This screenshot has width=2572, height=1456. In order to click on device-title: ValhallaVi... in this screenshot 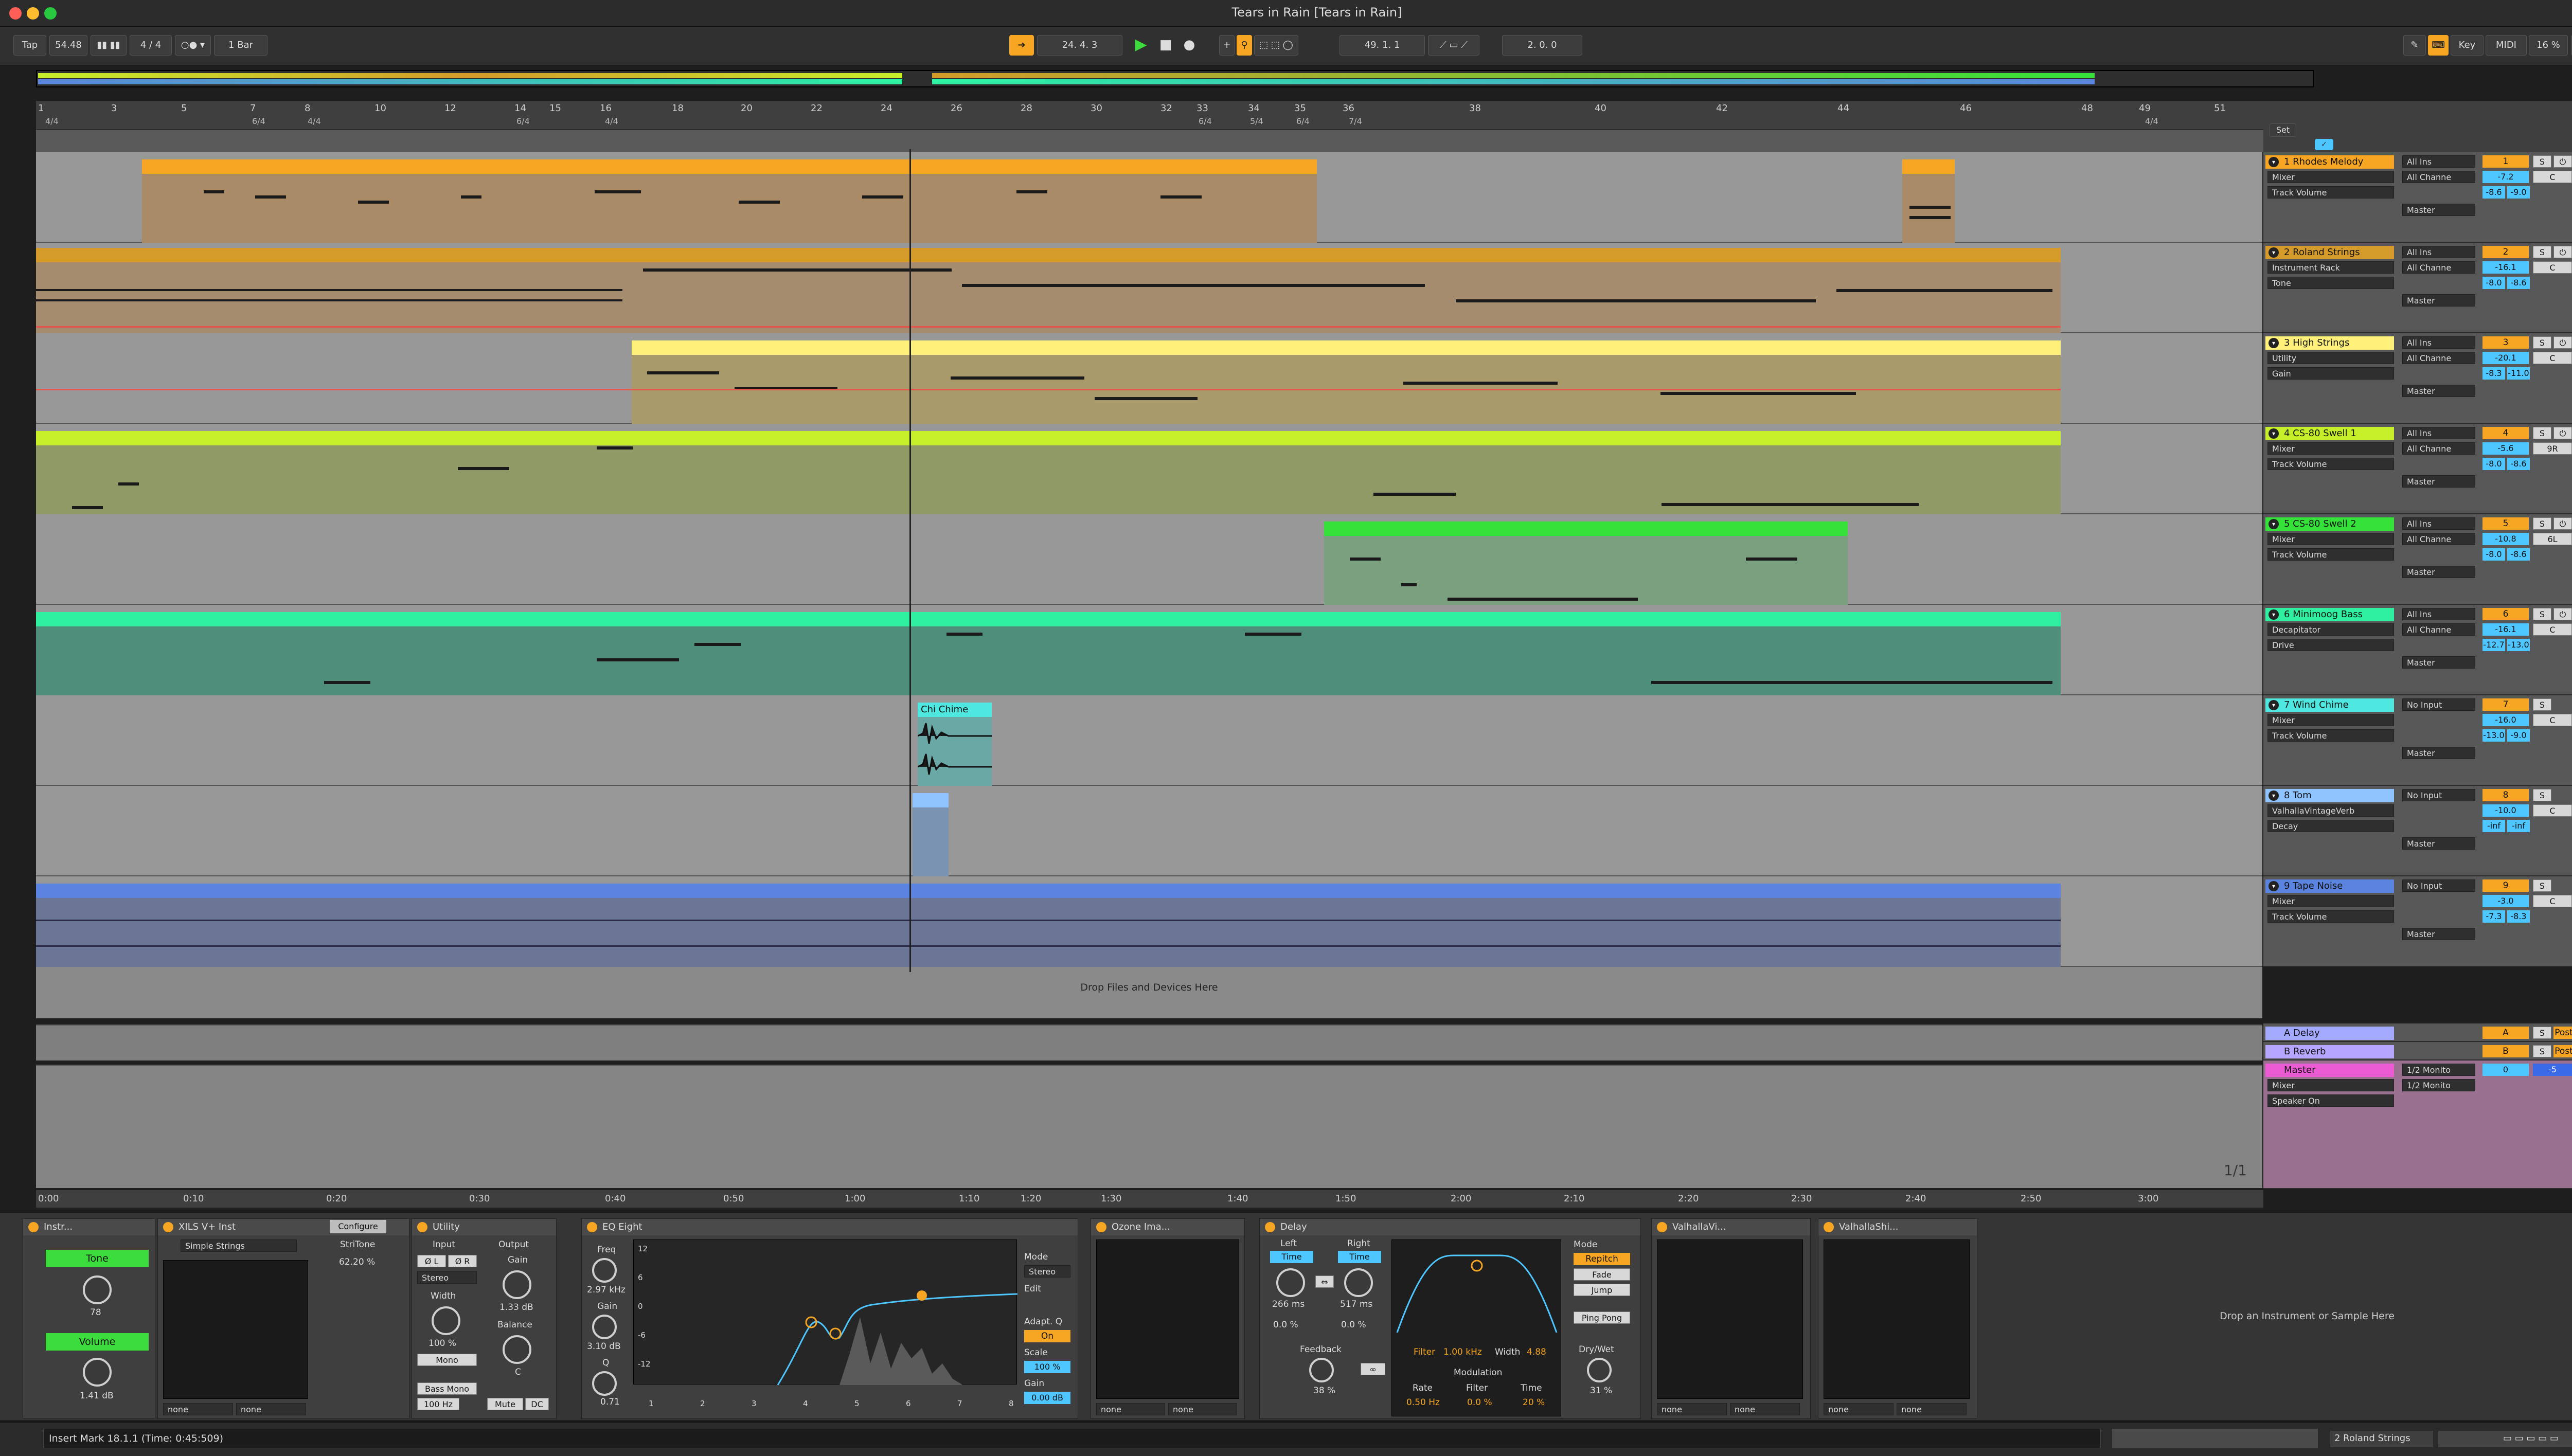, I will do `click(1731, 1227)`.